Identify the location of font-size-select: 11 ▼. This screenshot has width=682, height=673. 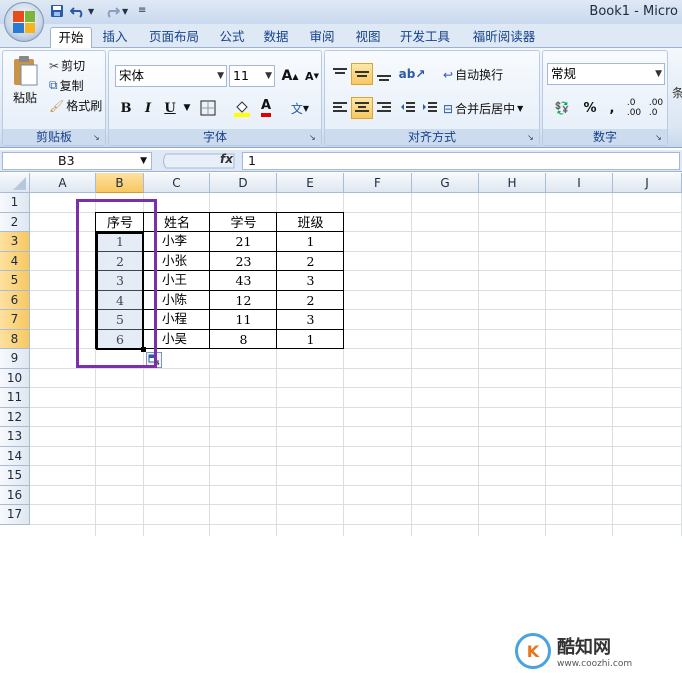
(252, 76).